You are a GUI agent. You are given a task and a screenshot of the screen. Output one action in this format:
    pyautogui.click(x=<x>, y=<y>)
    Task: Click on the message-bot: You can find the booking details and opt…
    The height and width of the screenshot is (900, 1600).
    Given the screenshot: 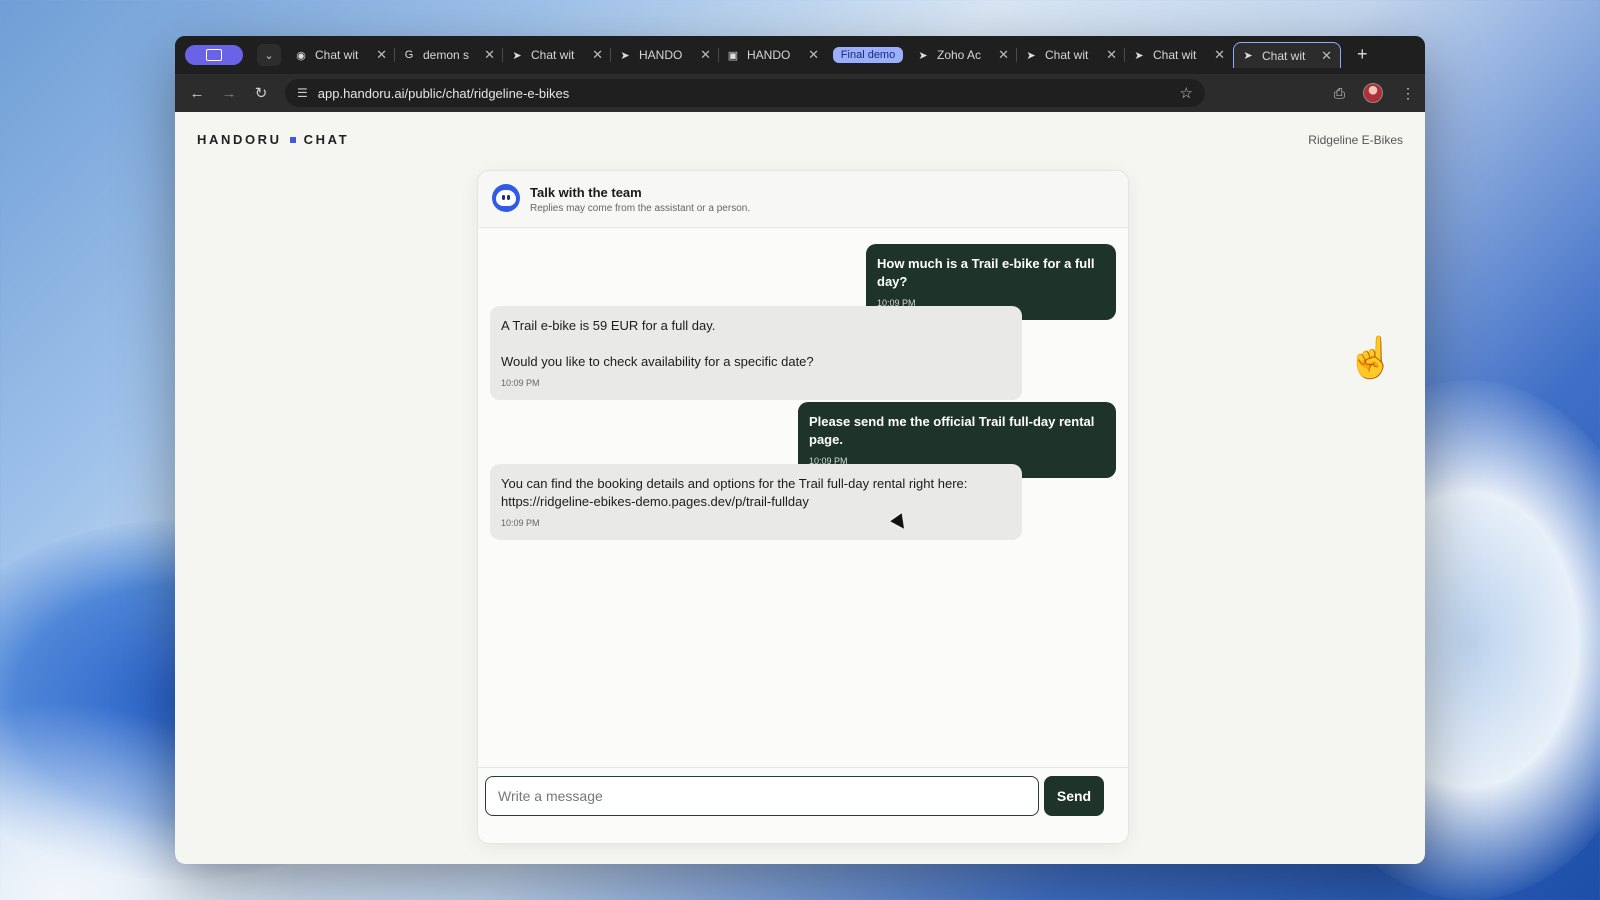 What is the action you would take?
    pyautogui.click(x=756, y=502)
    